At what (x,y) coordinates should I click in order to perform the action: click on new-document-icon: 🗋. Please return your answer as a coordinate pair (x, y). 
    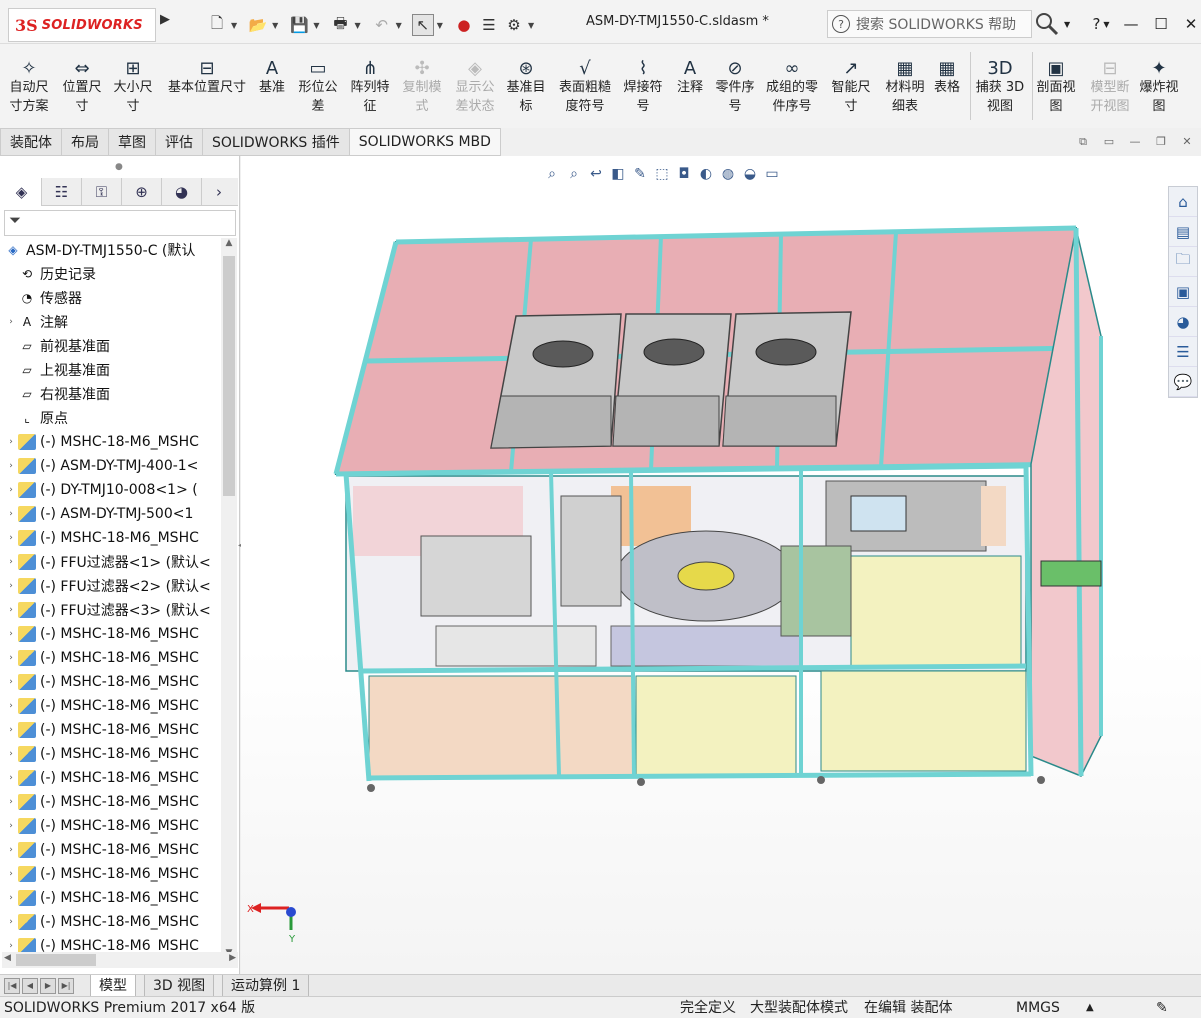
    Looking at the image, I should click on (217, 25).